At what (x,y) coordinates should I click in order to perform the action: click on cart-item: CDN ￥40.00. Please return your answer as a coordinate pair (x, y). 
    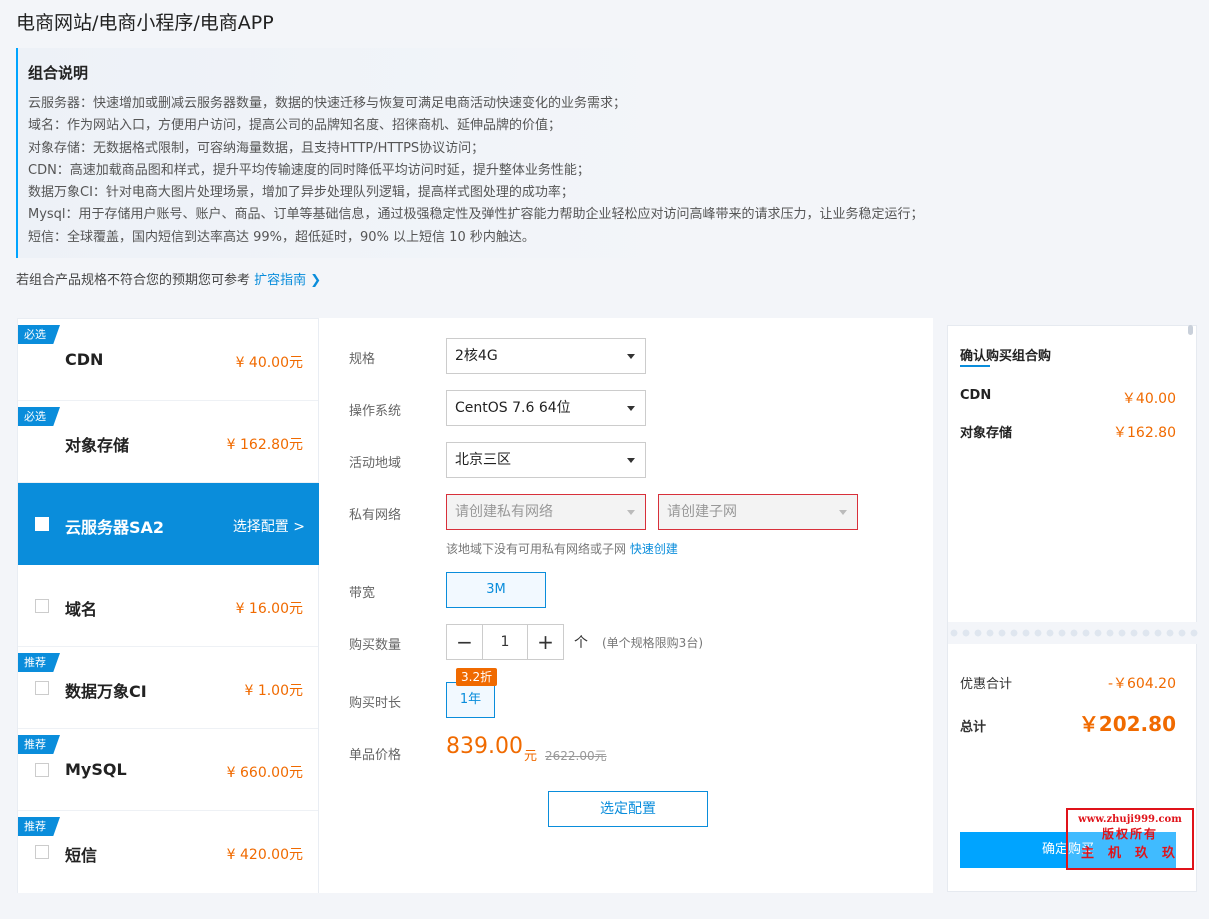
    Looking at the image, I should click on (1068, 398).